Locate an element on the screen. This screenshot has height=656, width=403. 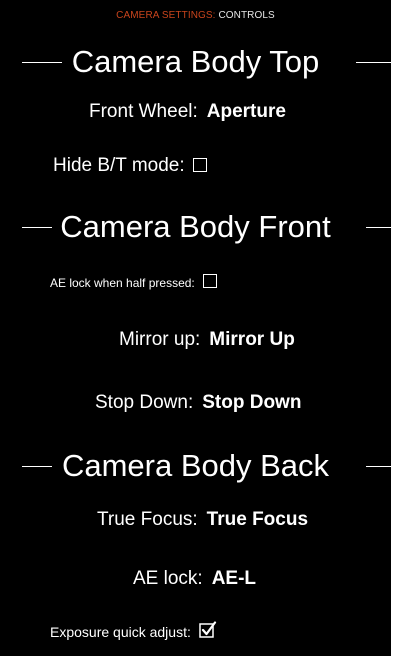
breadcrumb: CAMERA SETTINGS: CONTROLS is located at coordinates (195, 15).